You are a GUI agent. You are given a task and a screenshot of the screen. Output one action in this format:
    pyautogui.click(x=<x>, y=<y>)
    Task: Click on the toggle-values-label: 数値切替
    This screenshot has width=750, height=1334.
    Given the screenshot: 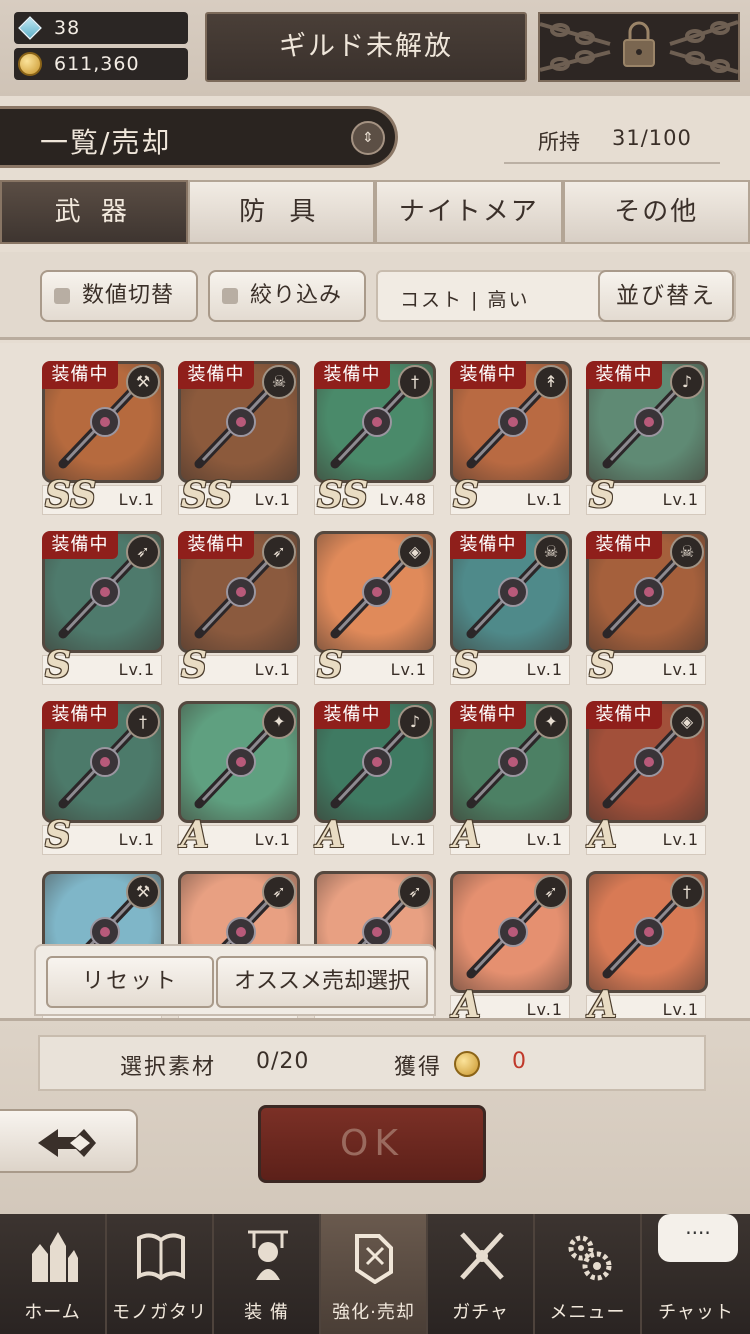 What is the action you would take?
    pyautogui.click(x=128, y=295)
    